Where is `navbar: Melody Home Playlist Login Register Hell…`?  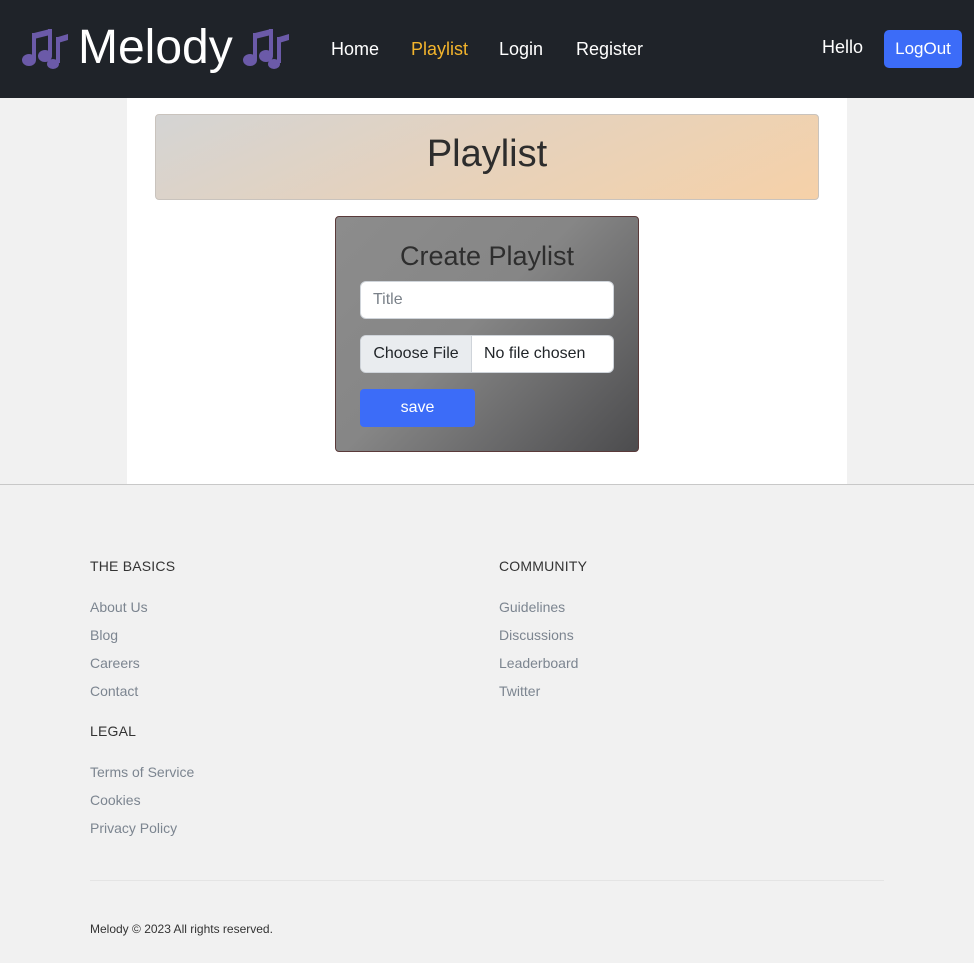
navbar: Melody Home Playlist Login Register Hell… is located at coordinates (487, 49).